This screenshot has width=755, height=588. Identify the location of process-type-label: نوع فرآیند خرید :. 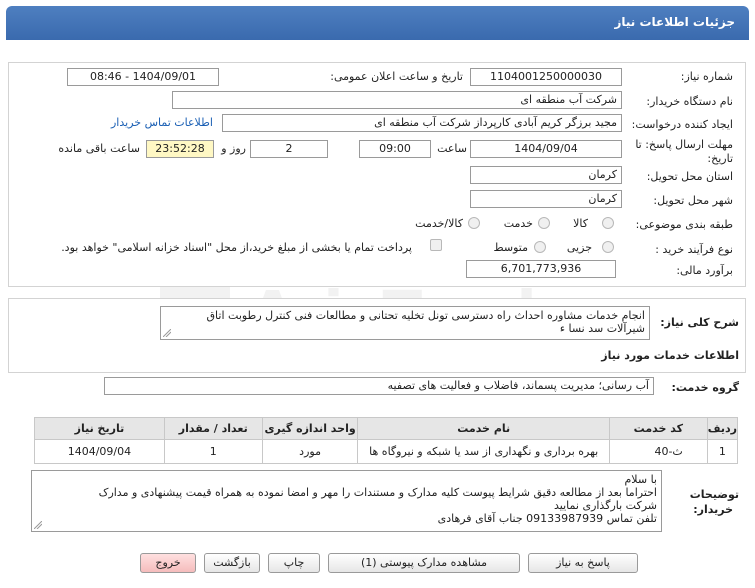
(694, 249).